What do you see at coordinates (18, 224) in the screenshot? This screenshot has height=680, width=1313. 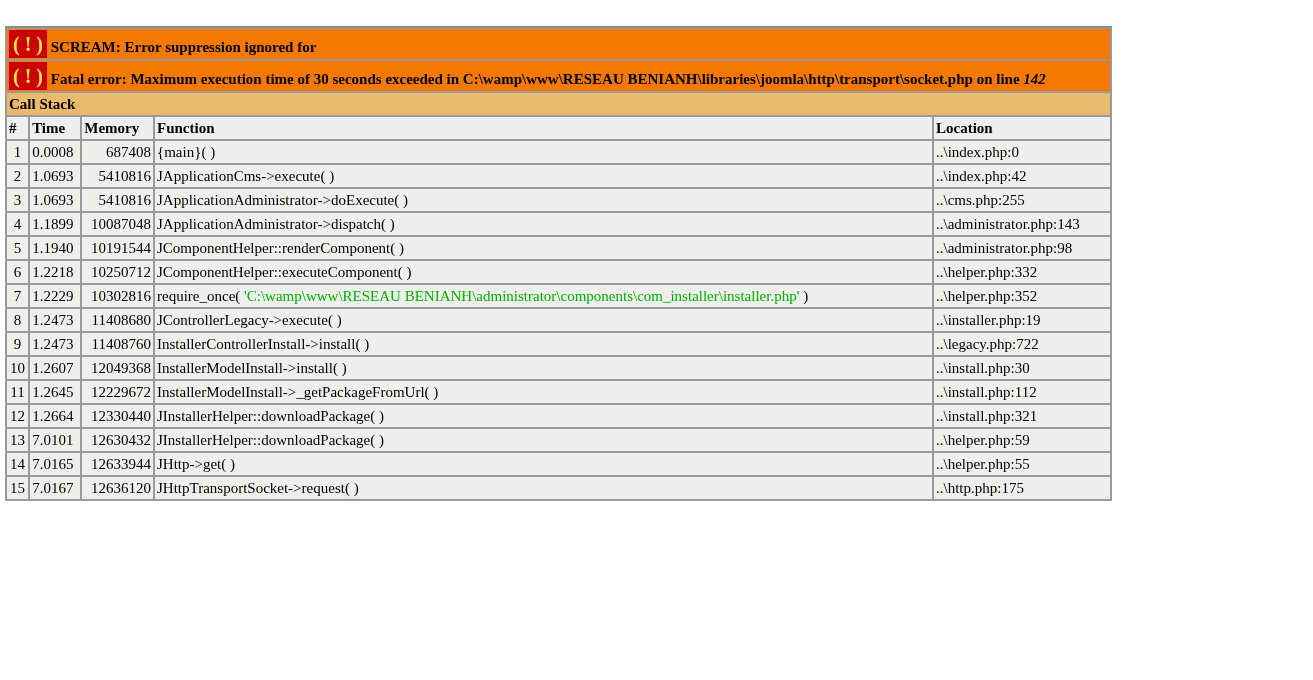 I see `table-cell: 4` at bounding box center [18, 224].